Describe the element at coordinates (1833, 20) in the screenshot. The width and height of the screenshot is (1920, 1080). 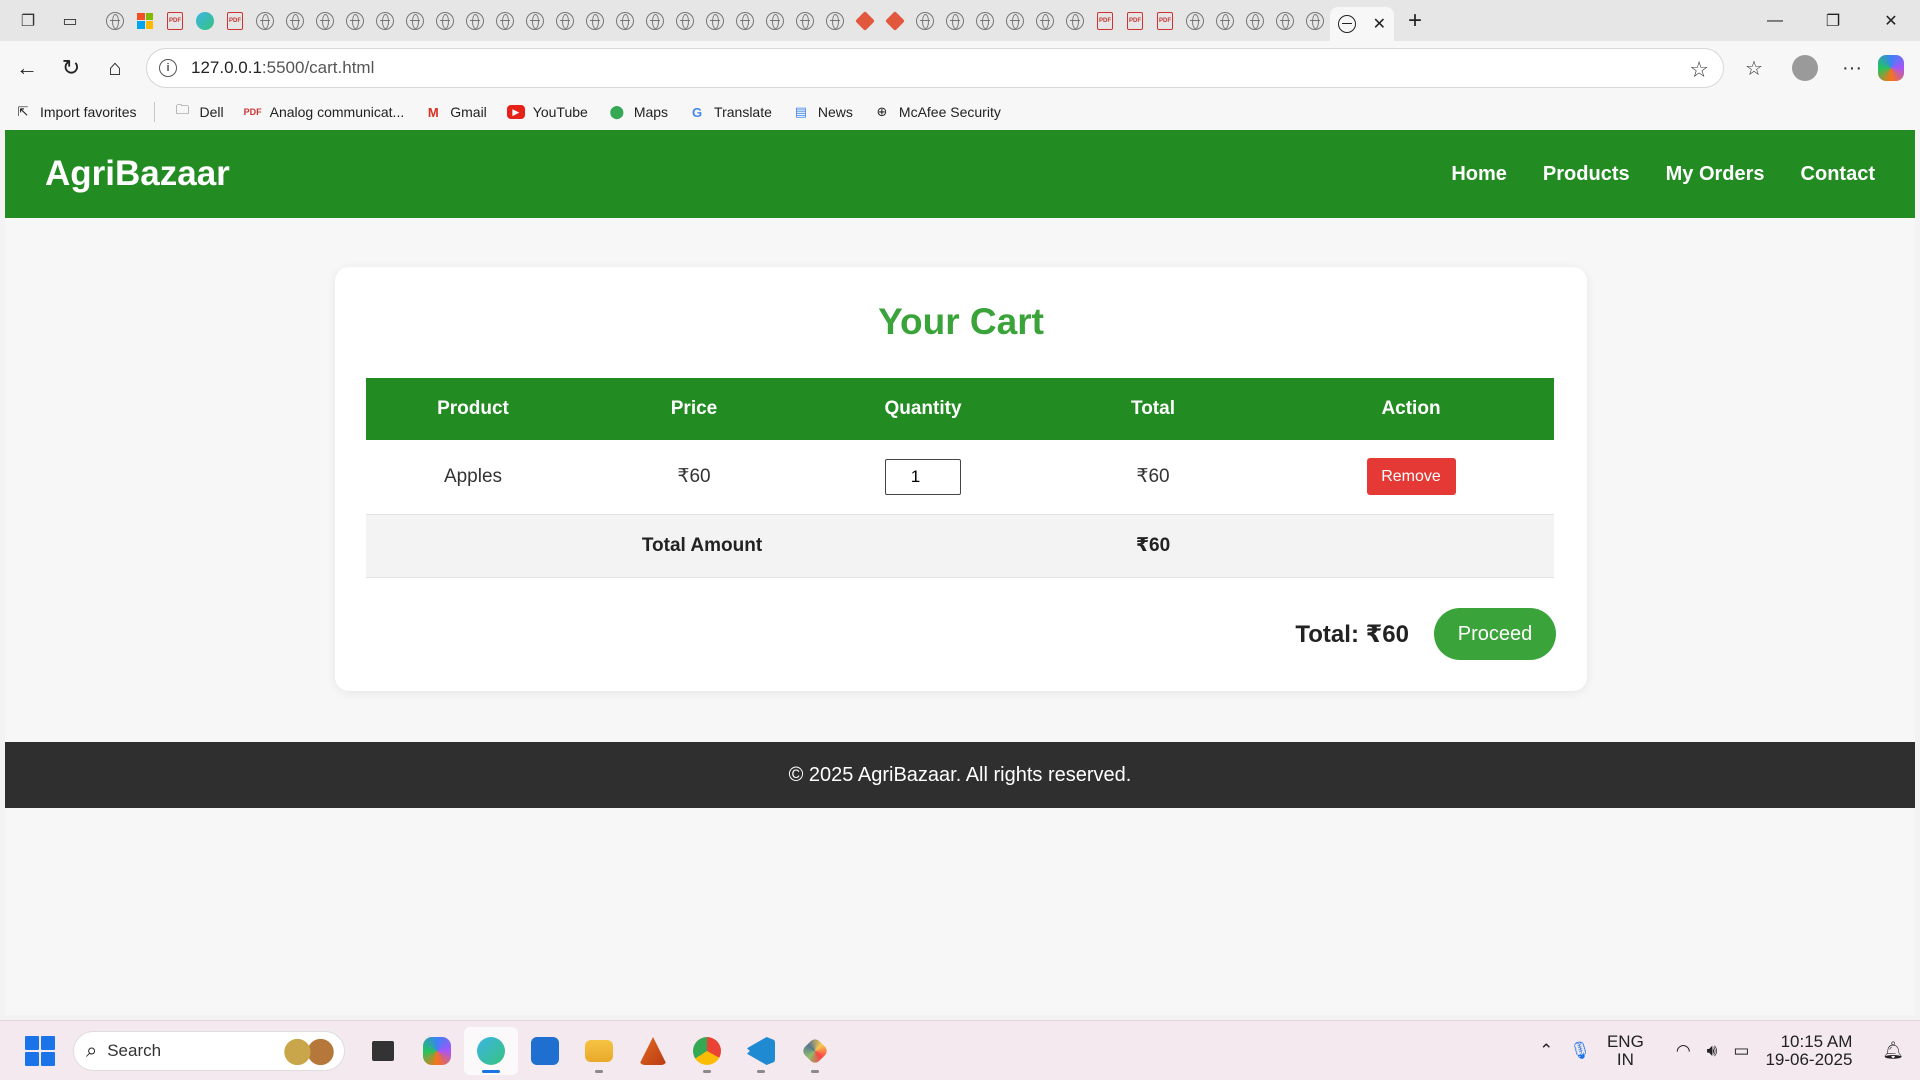
I see `restore-icon: ❐` at that location.